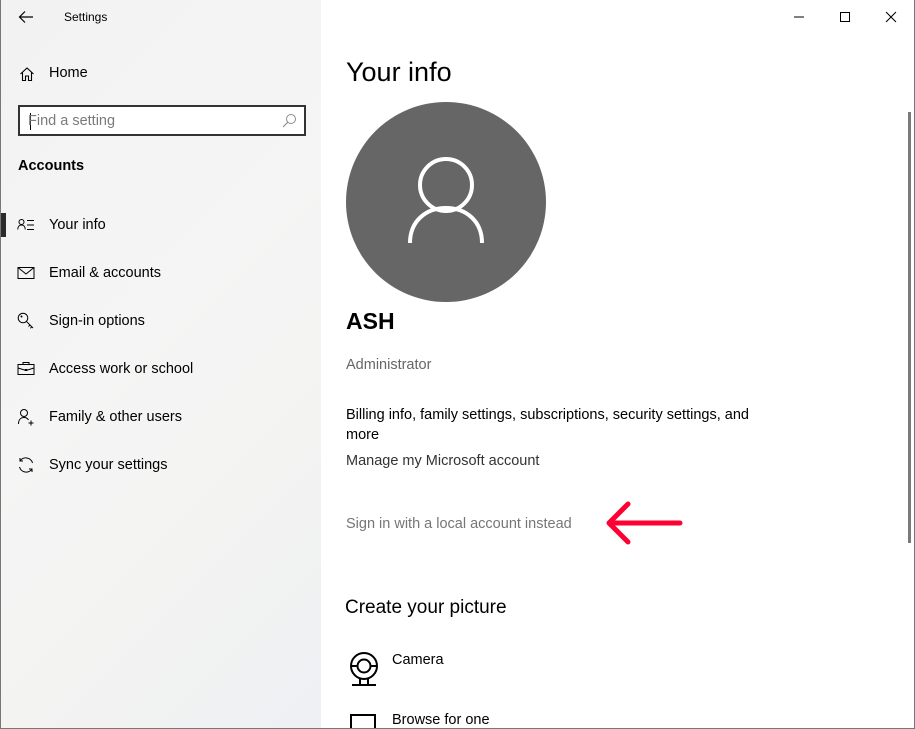 This screenshot has height=729, width=915. I want to click on sidebar-item-label: Home, so click(68, 73).